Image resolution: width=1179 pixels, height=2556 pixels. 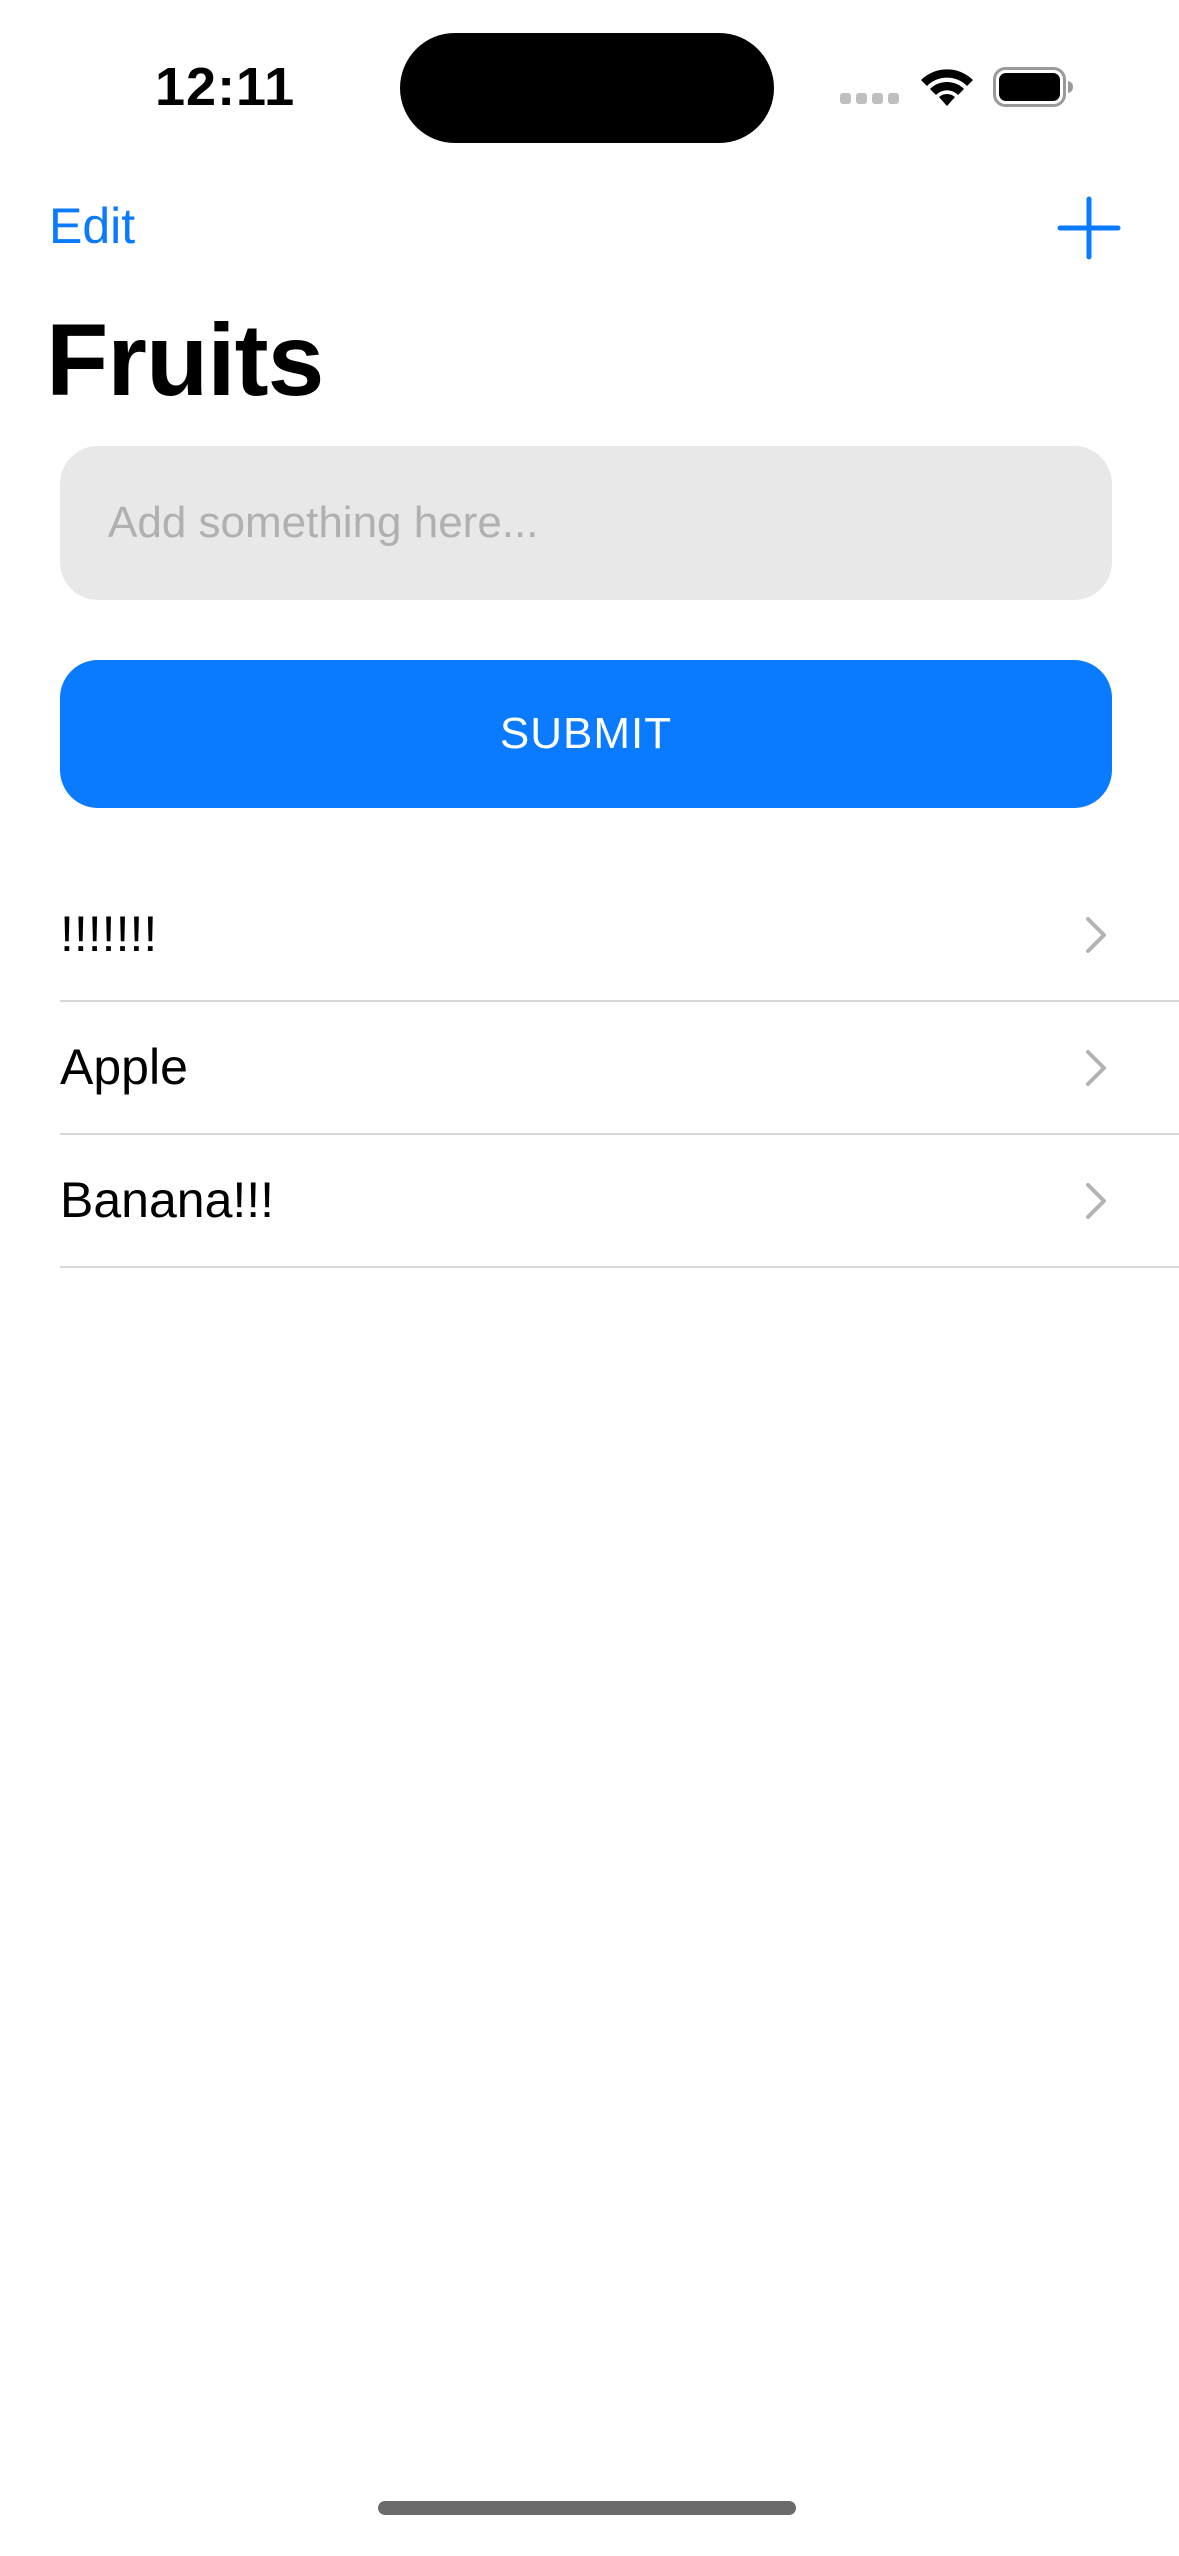 I want to click on cellular-signal-icon, so click(x=870, y=99).